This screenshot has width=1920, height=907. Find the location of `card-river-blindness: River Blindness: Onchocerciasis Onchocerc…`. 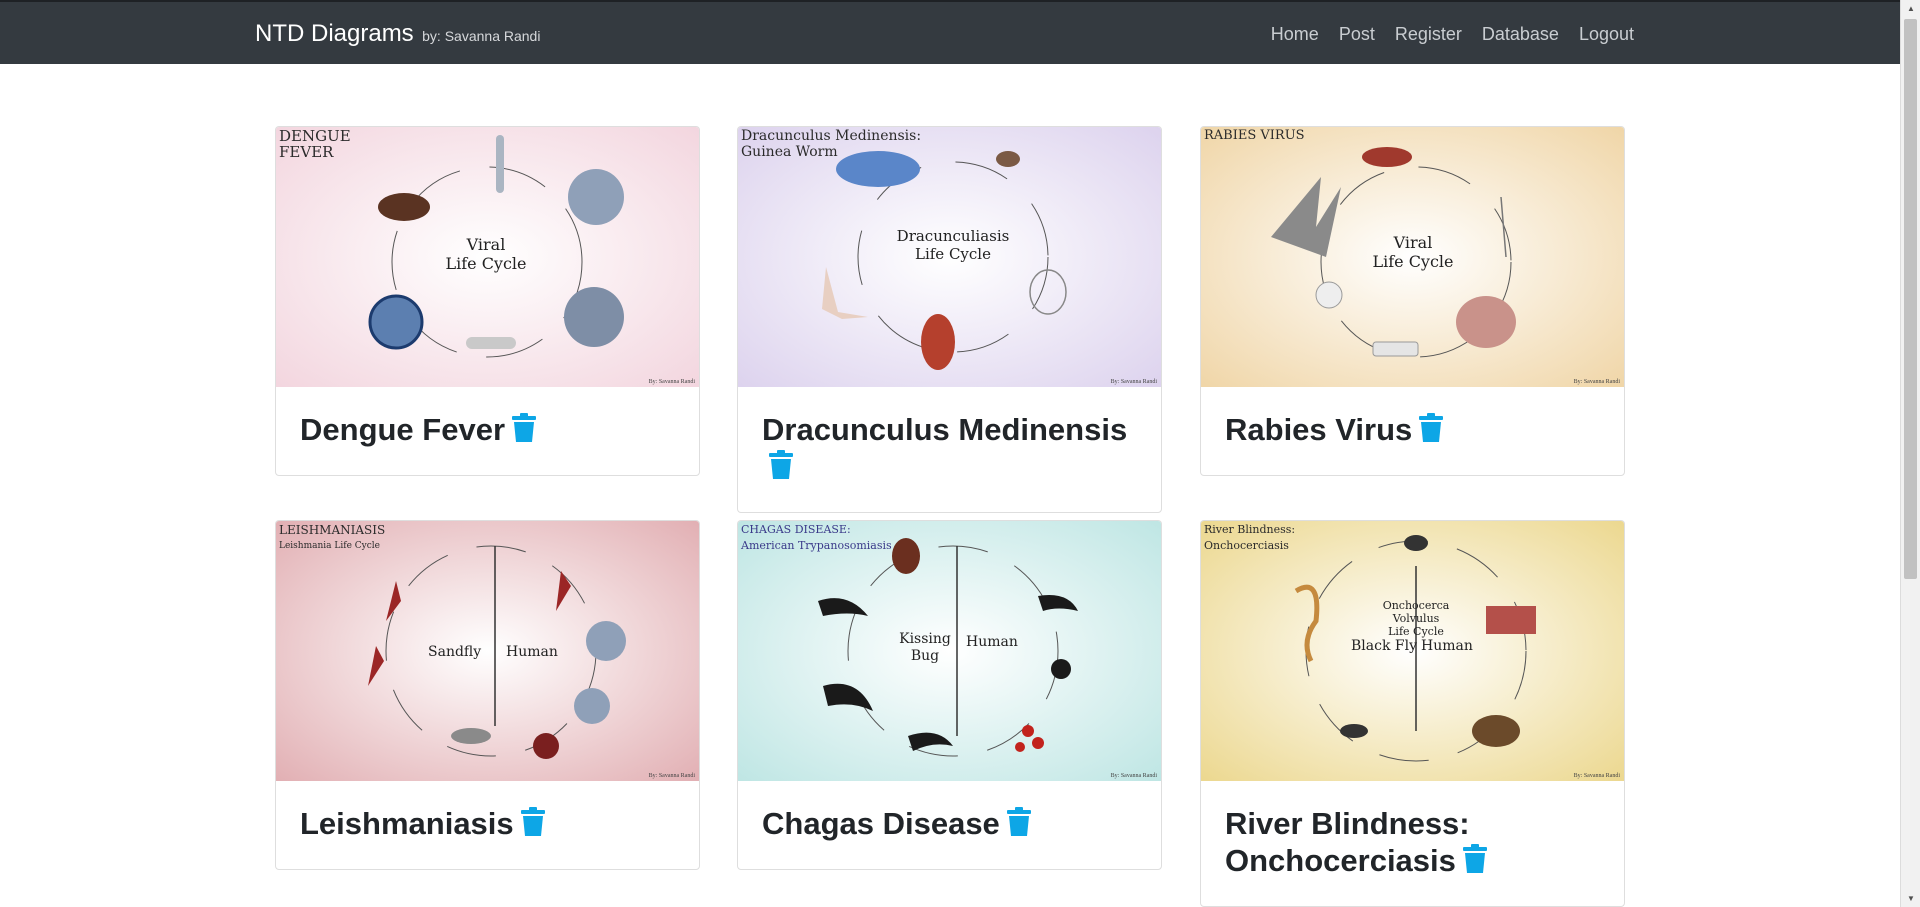

card-river-blindness: River Blindness: Onchocerciasis Onchocerc… is located at coordinates (1412, 713).